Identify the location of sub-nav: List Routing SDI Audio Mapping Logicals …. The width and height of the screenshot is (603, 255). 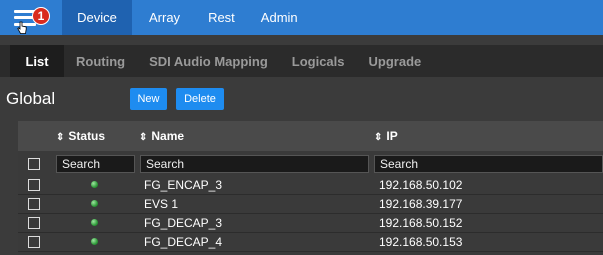
(301, 61).